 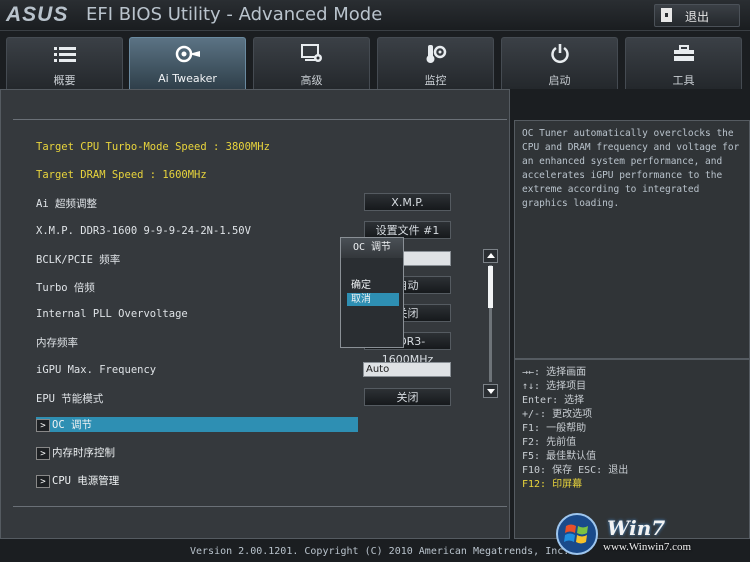 I want to click on tab-label: 监控, so click(x=435, y=80).